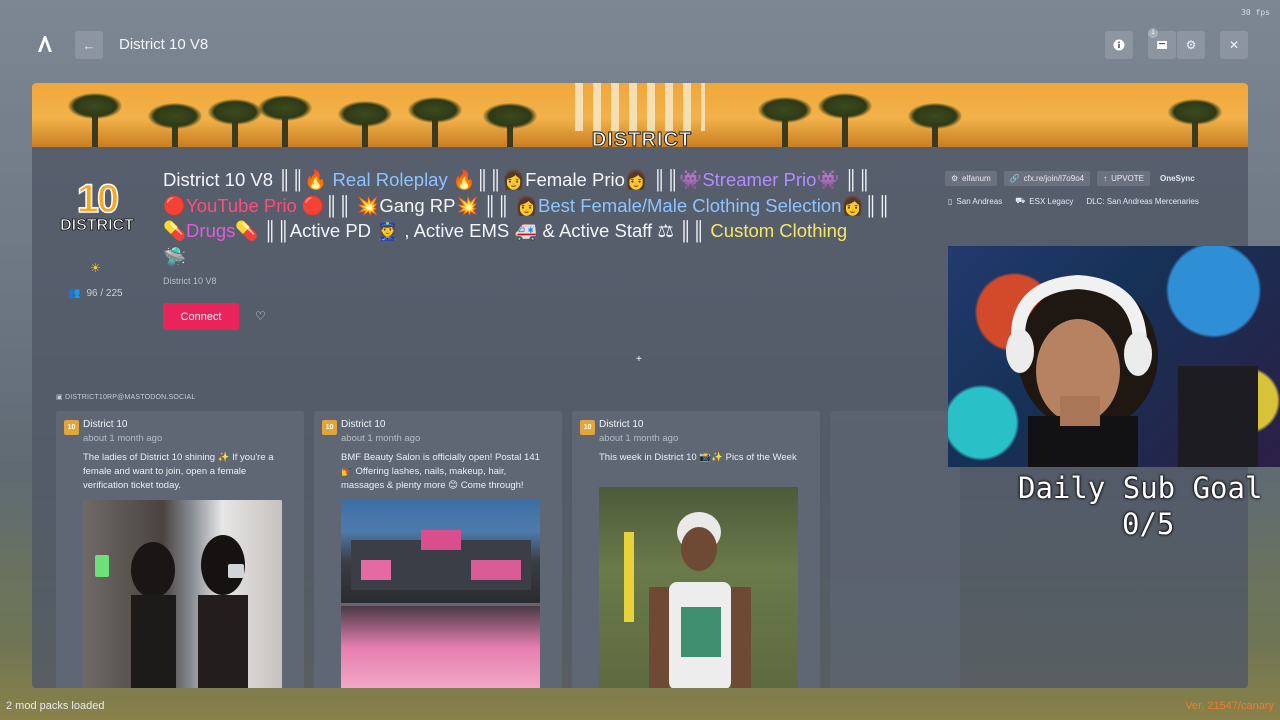  Describe the element at coordinates (1044, 201) in the screenshot. I see `tag-gamemode: ⛟ ESX Legacy` at that location.